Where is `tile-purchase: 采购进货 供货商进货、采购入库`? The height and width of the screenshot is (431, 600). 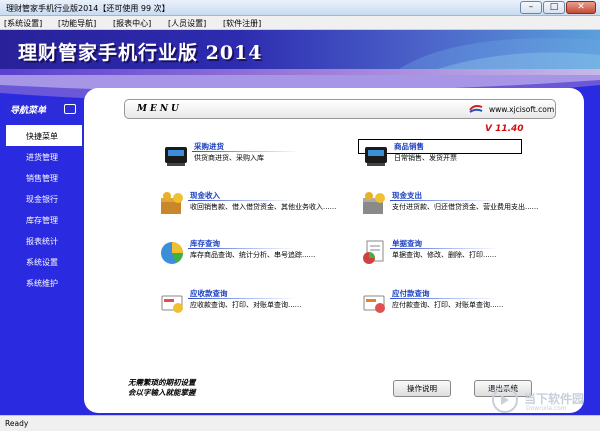
tile-purchase: 采购进货 供货商进货、采购入库 is located at coordinates (257, 156).